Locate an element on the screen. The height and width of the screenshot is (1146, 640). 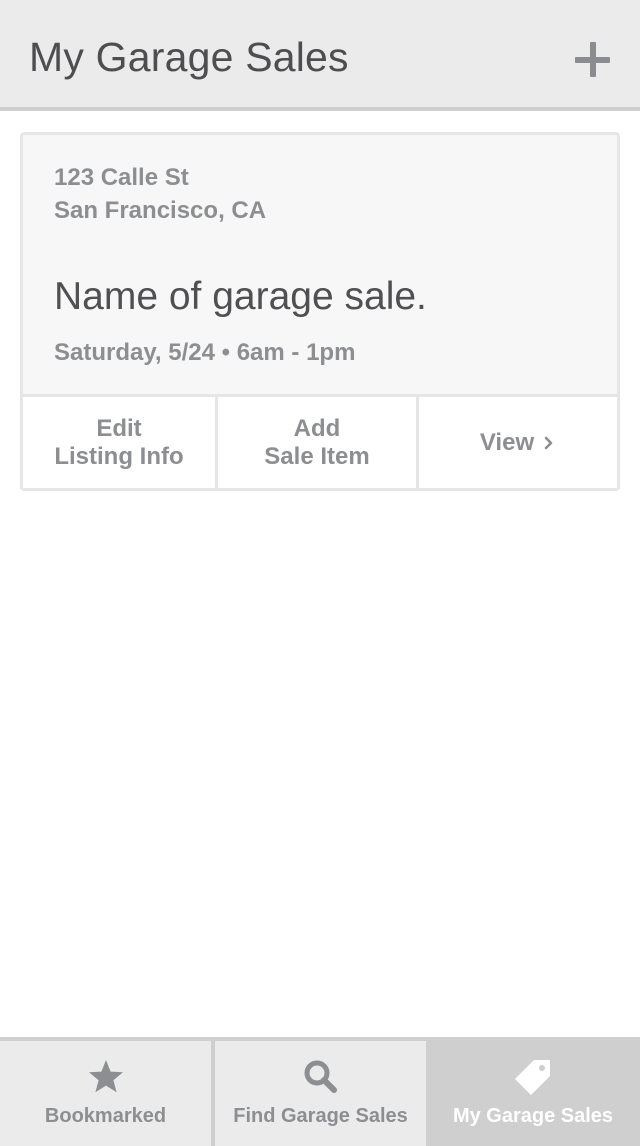
edit-label-line-1: Edit is located at coordinates (119, 428).